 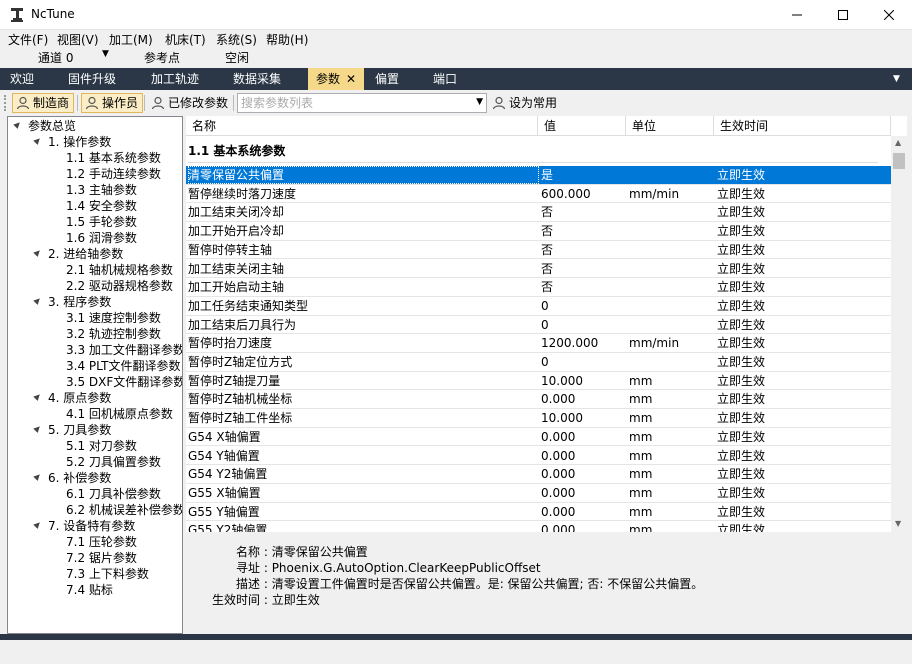 I want to click on tree-leaf-item: 1.1 基本系统参数, so click(x=113, y=158).